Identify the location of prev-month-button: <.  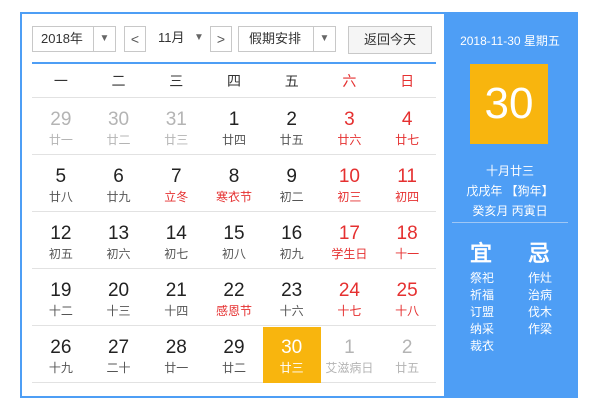
(135, 39).